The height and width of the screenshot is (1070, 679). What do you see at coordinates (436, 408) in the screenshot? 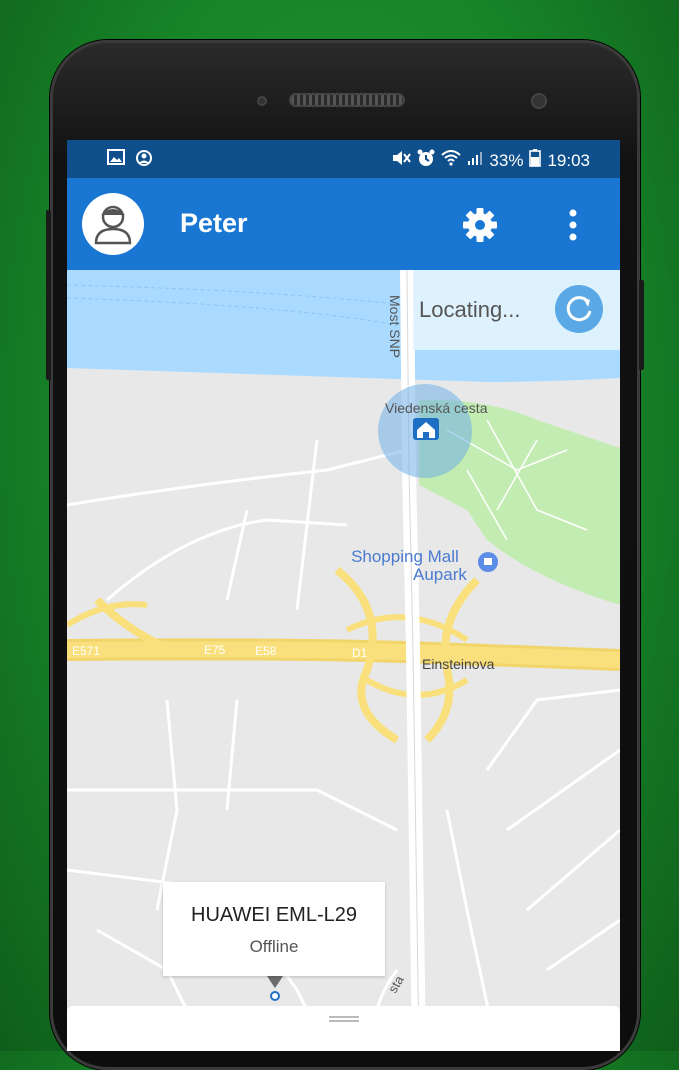
I see `map-label-street: Viedenská cesta` at bounding box center [436, 408].